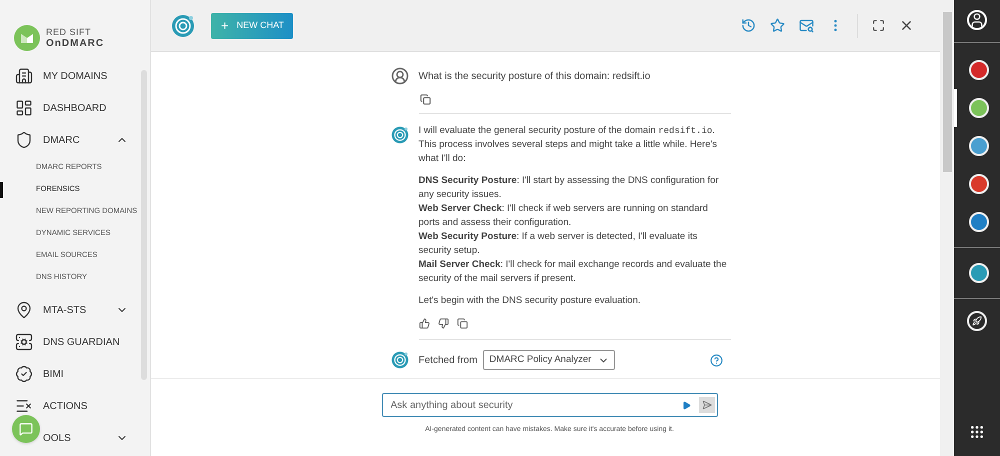 The width and height of the screenshot is (1000, 456). What do you see at coordinates (75, 406) in the screenshot?
I see `nav-item: ACTIONS` at bounding box center [75, 406].